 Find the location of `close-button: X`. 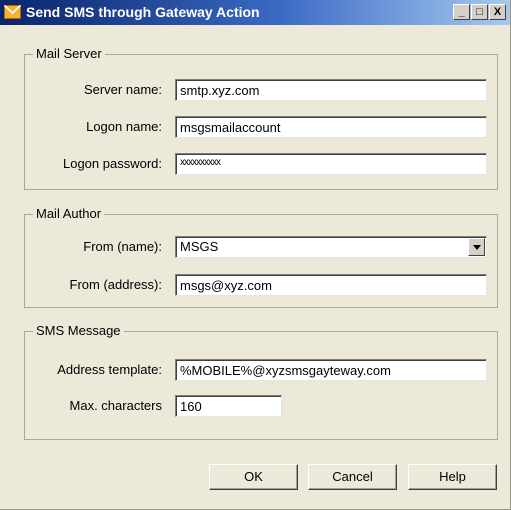

close-button: X is located at coordinates (497, 12).